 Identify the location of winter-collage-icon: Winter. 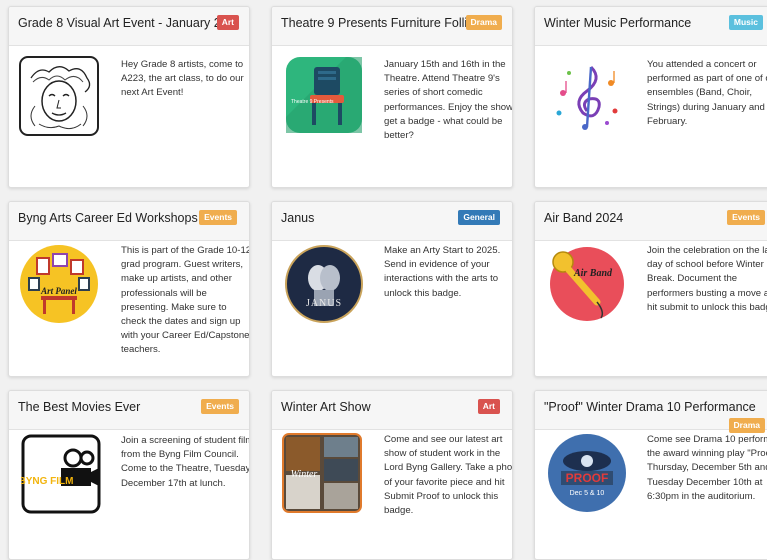
(322, 473).